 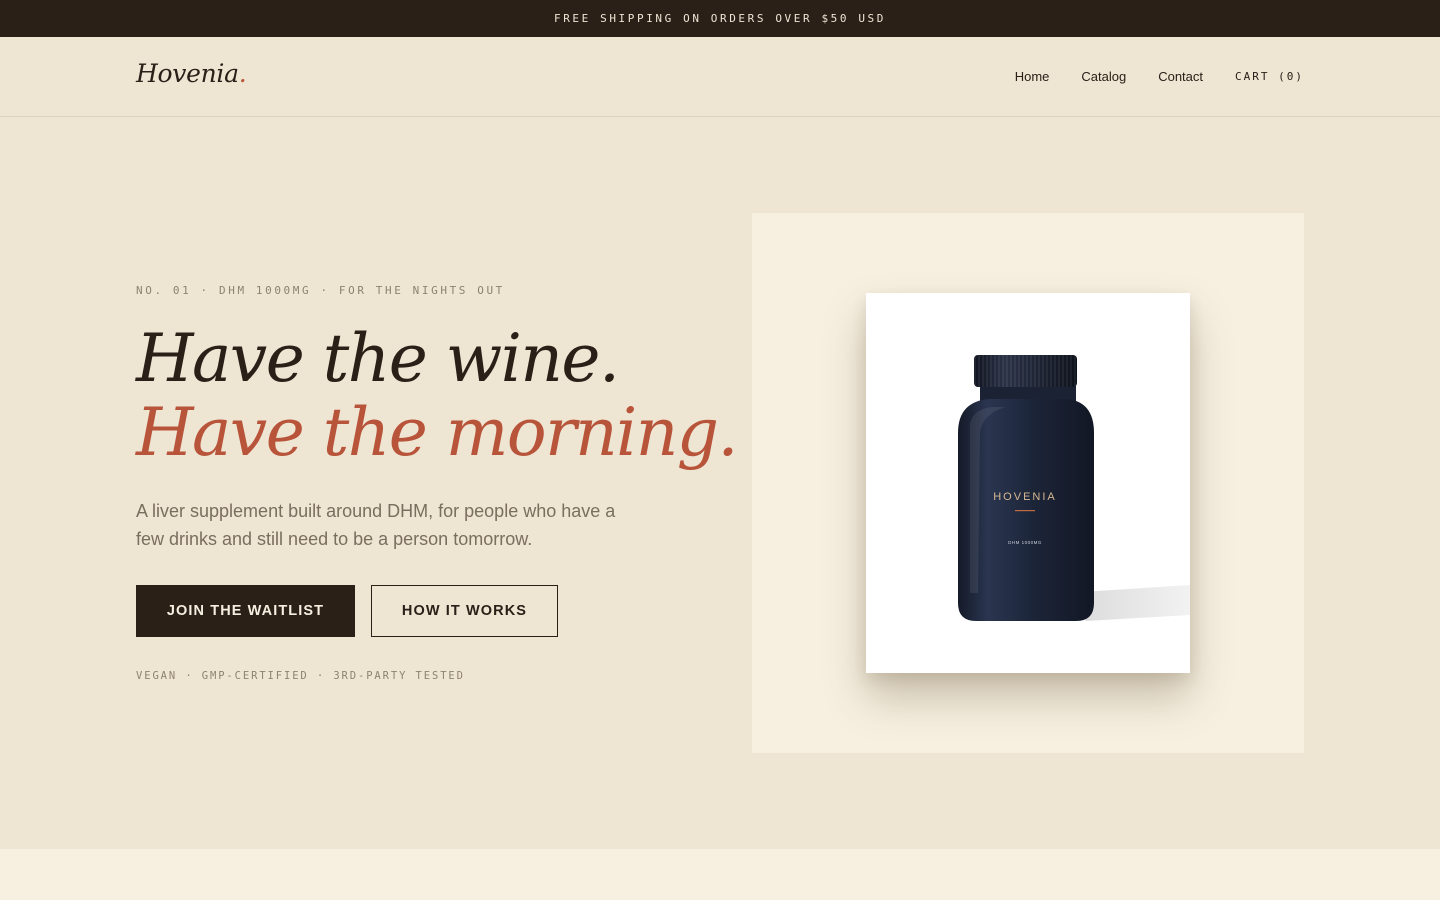 What do you see at coordinates (1269, 76) in the screenshot?
I see `cart-link: CART (0)` at bounding box center [1269, 76].